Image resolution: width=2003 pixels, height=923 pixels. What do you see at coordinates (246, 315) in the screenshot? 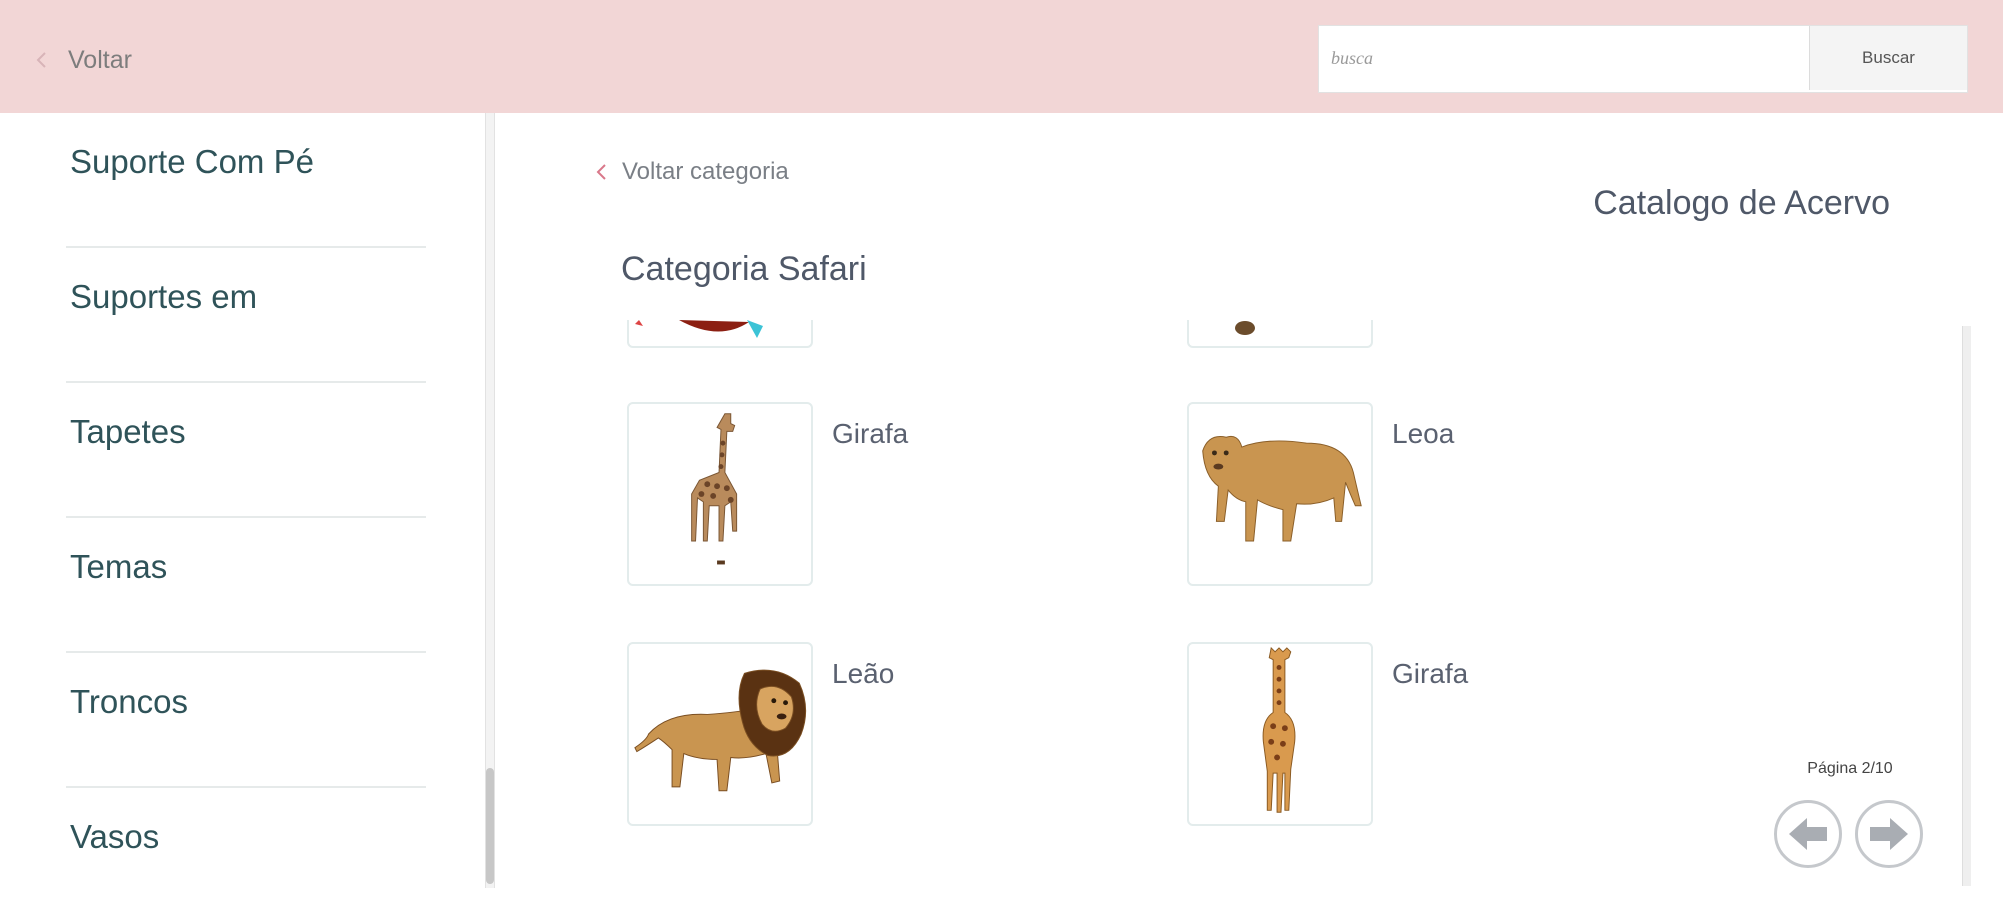
I see `sidebar-item-suportes-em: Suportes em` at bounding box center [246, 315].